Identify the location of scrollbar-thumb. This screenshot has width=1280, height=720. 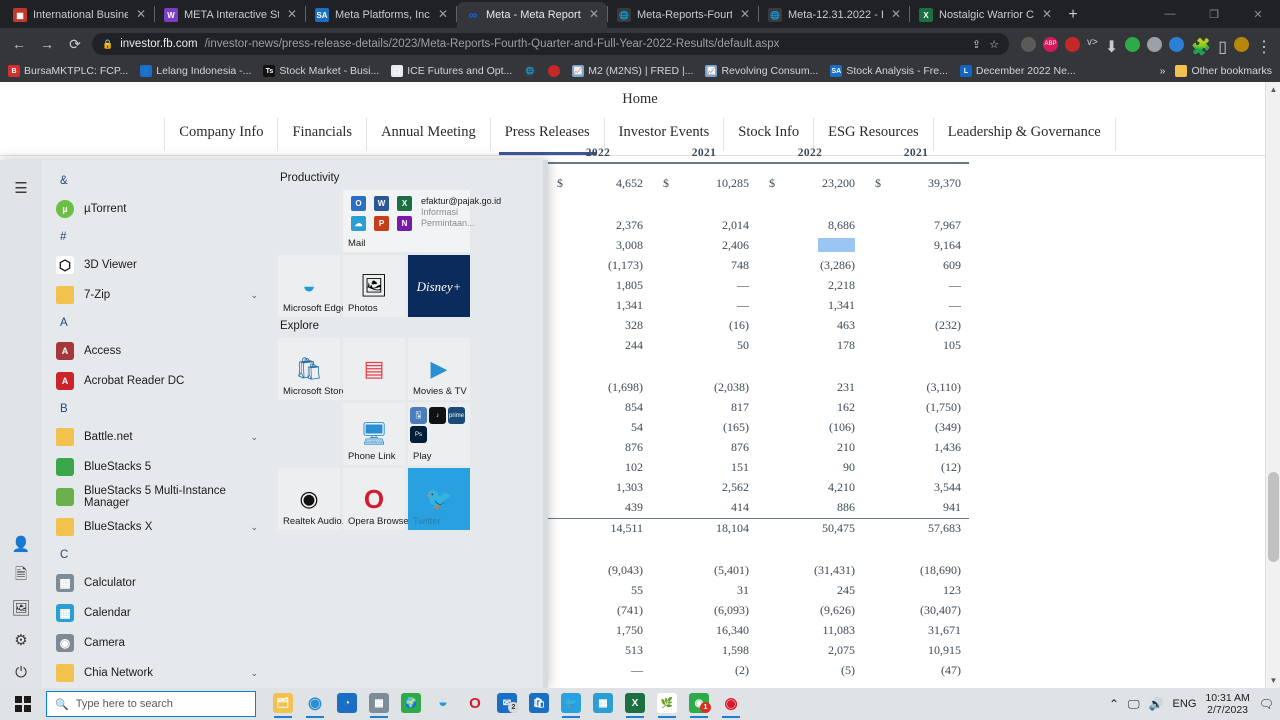
(1273, 517).